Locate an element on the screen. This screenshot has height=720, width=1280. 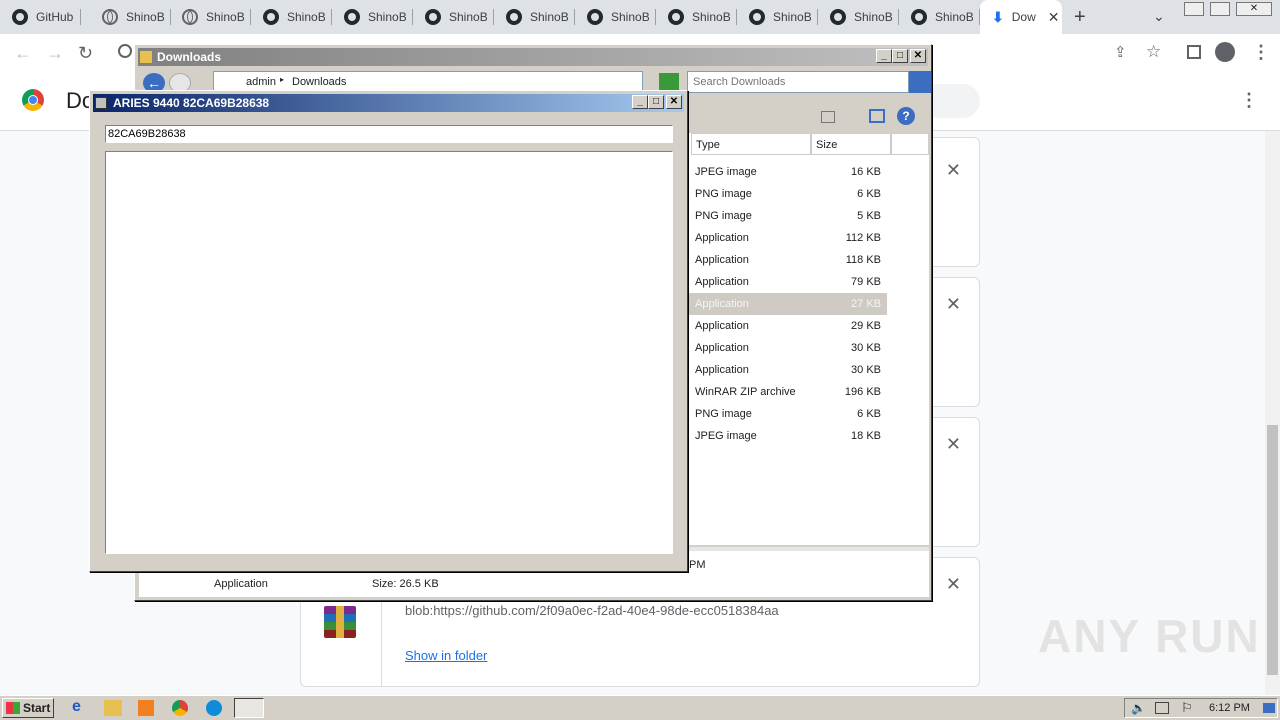
tab-0: GitHub - is located at coordinates (40, 17).